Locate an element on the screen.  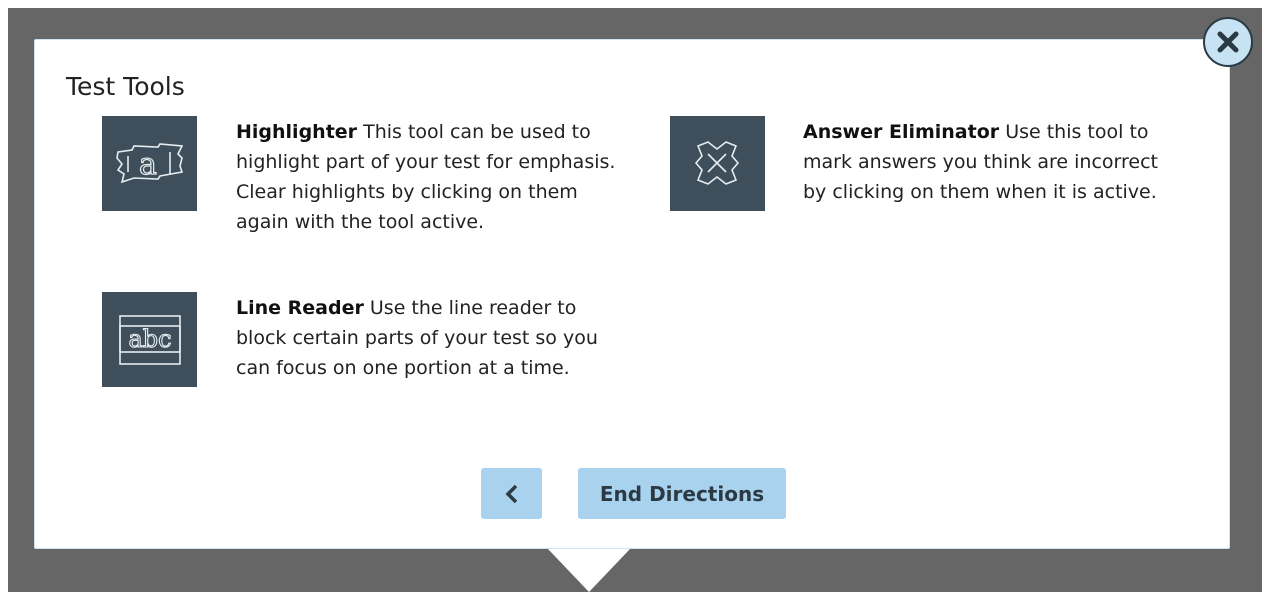
close-button is located at coordinates (1228, 42).